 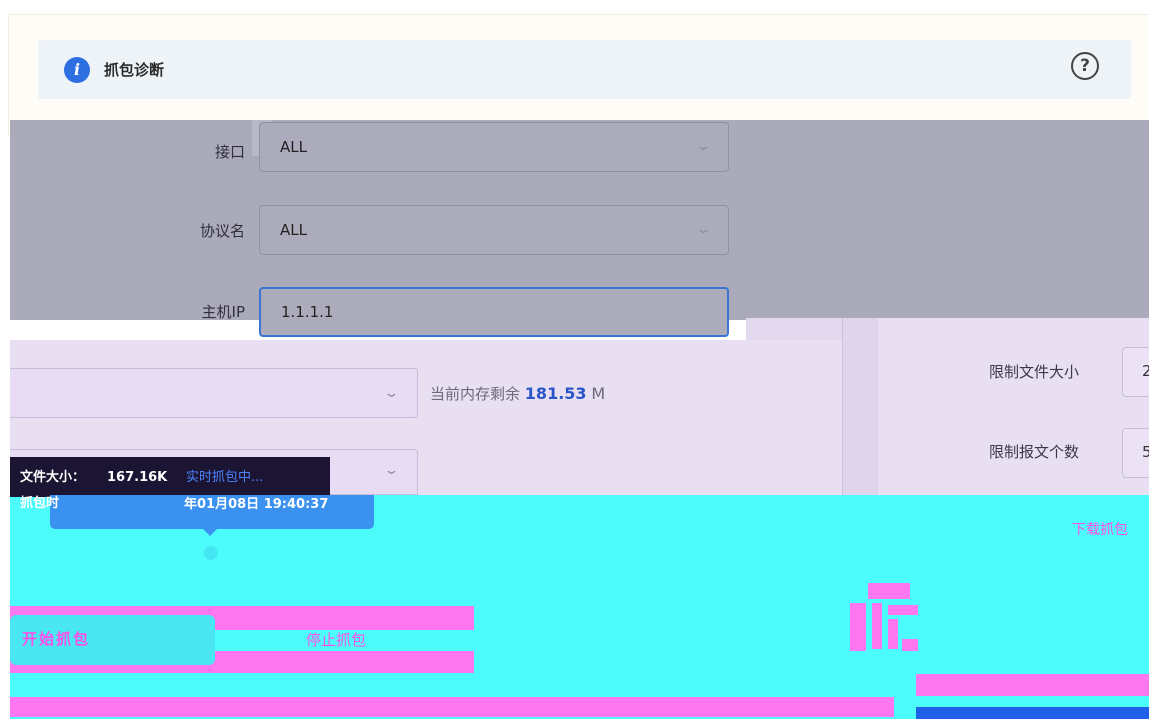 I want to click on limit-file-size-value: 2, so click(x=1145, y=371).